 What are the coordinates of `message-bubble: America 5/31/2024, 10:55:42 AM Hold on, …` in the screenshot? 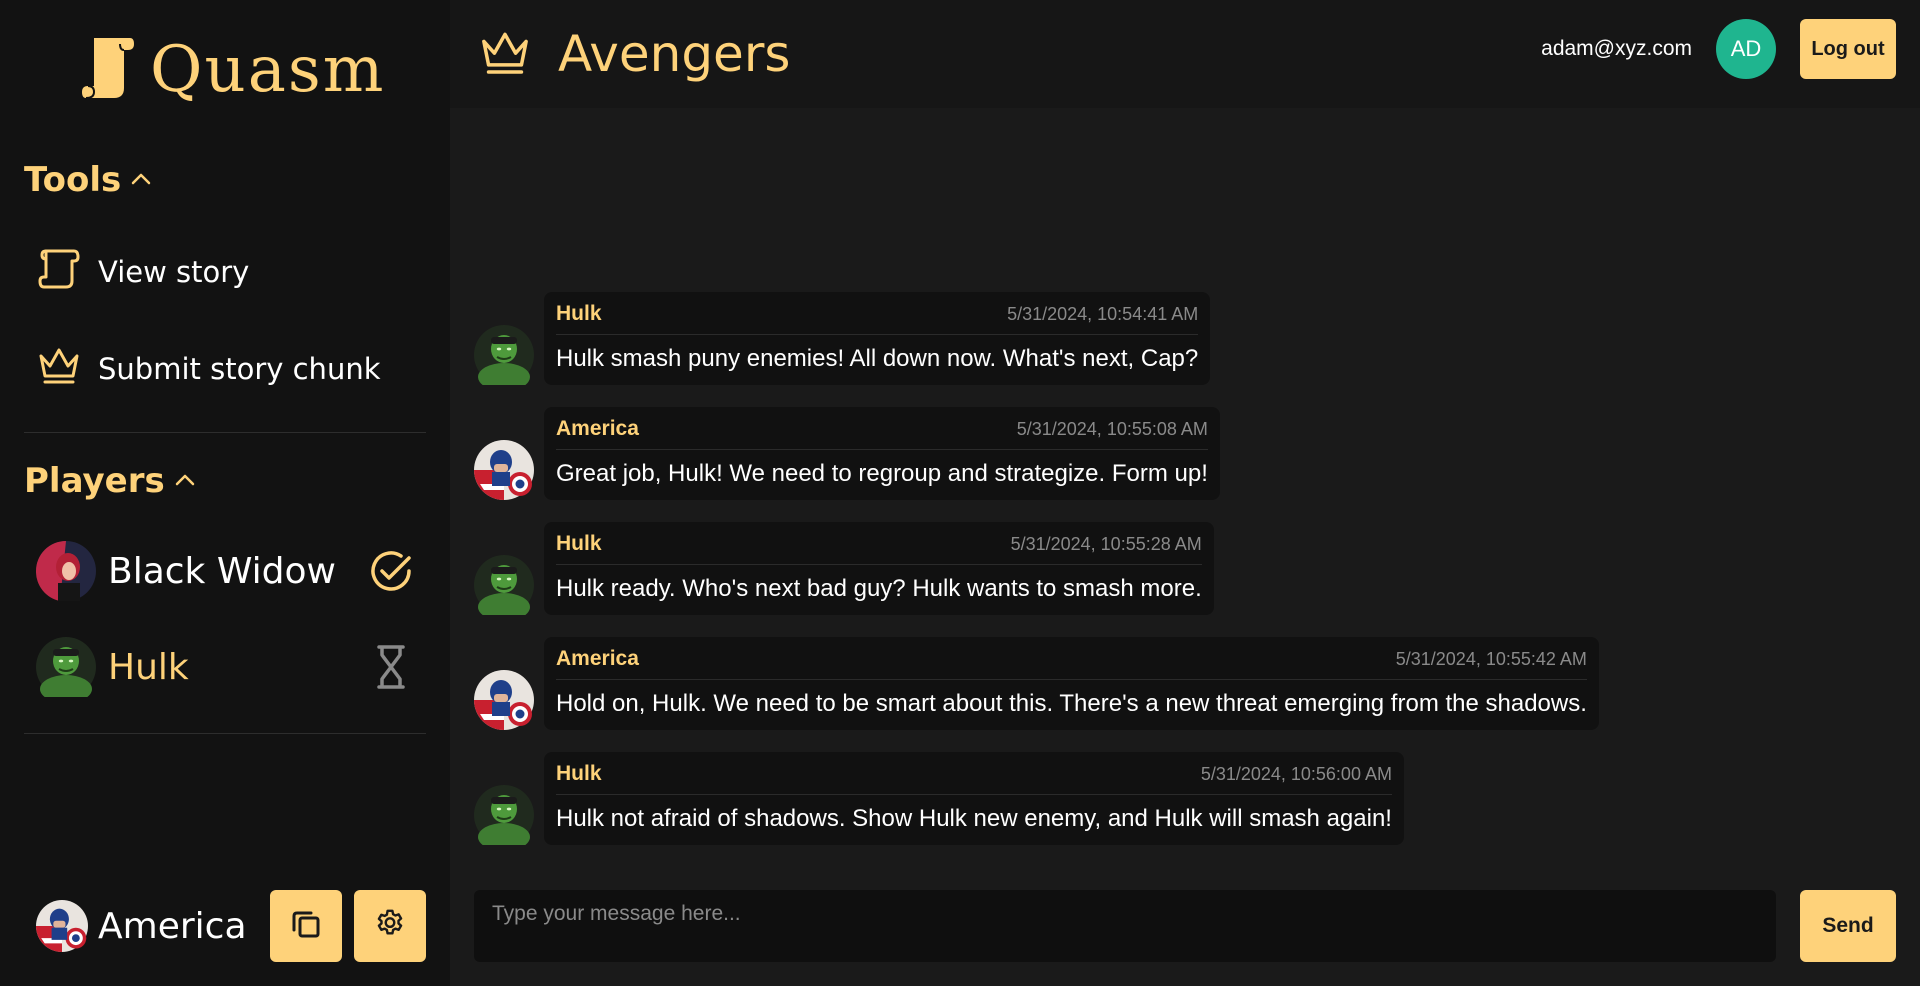 It's located at (1071, 683).